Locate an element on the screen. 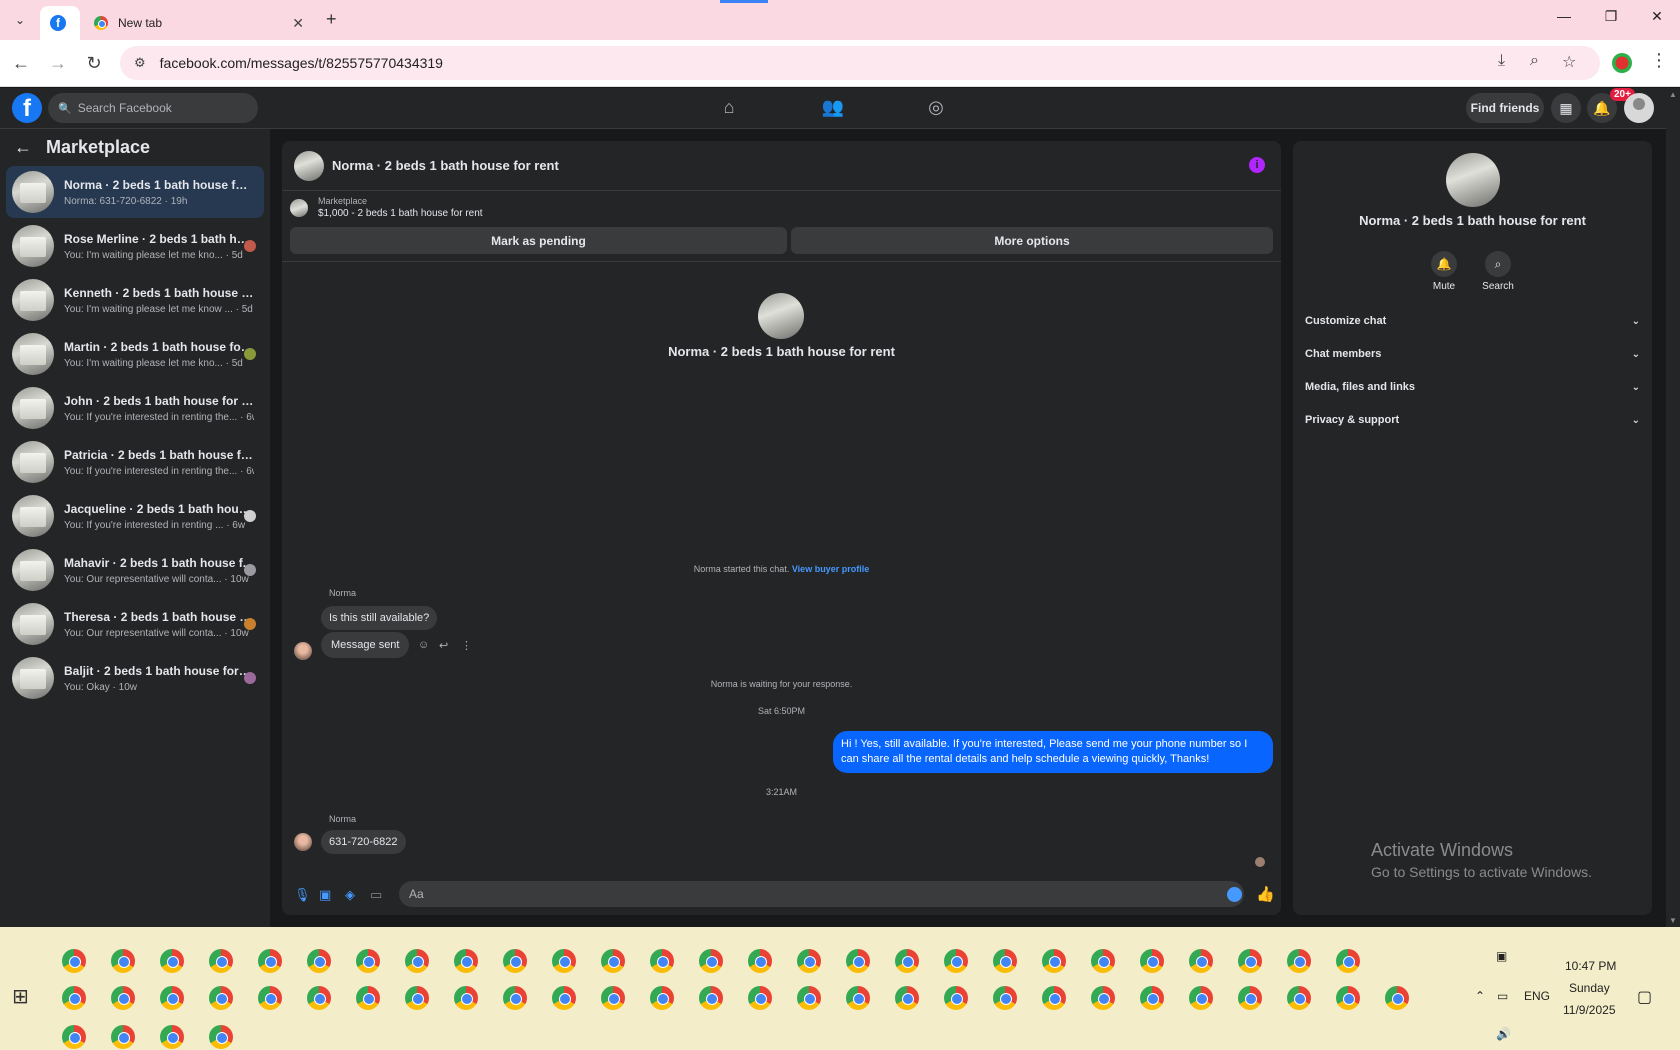  new-tab-button: + is located at coordinates (331, 19).